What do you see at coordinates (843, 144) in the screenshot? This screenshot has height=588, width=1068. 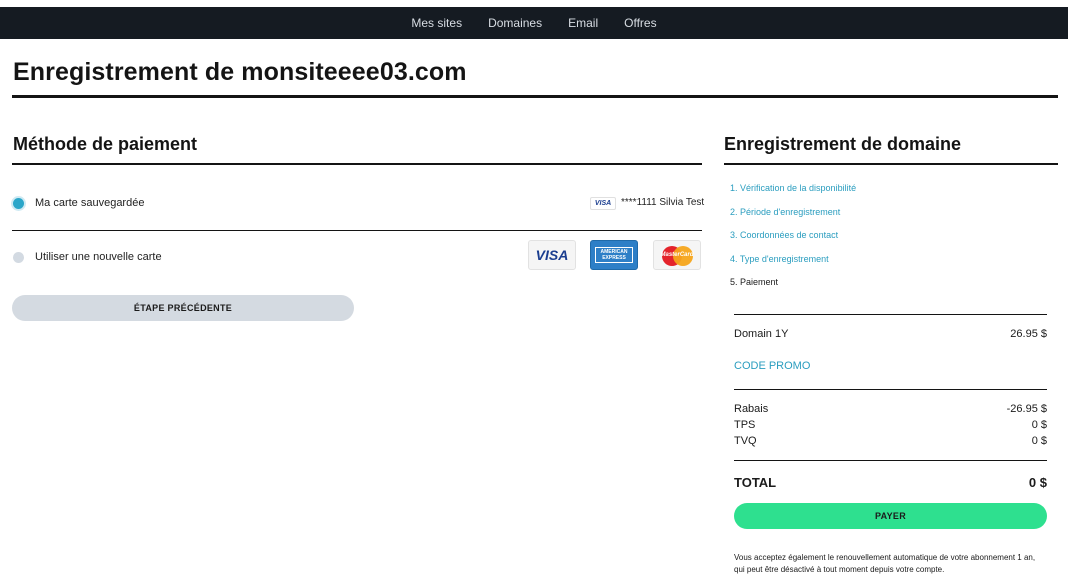 I see `sidebar-title: Enregistrement de domaine` at bounding box center [843, 144].